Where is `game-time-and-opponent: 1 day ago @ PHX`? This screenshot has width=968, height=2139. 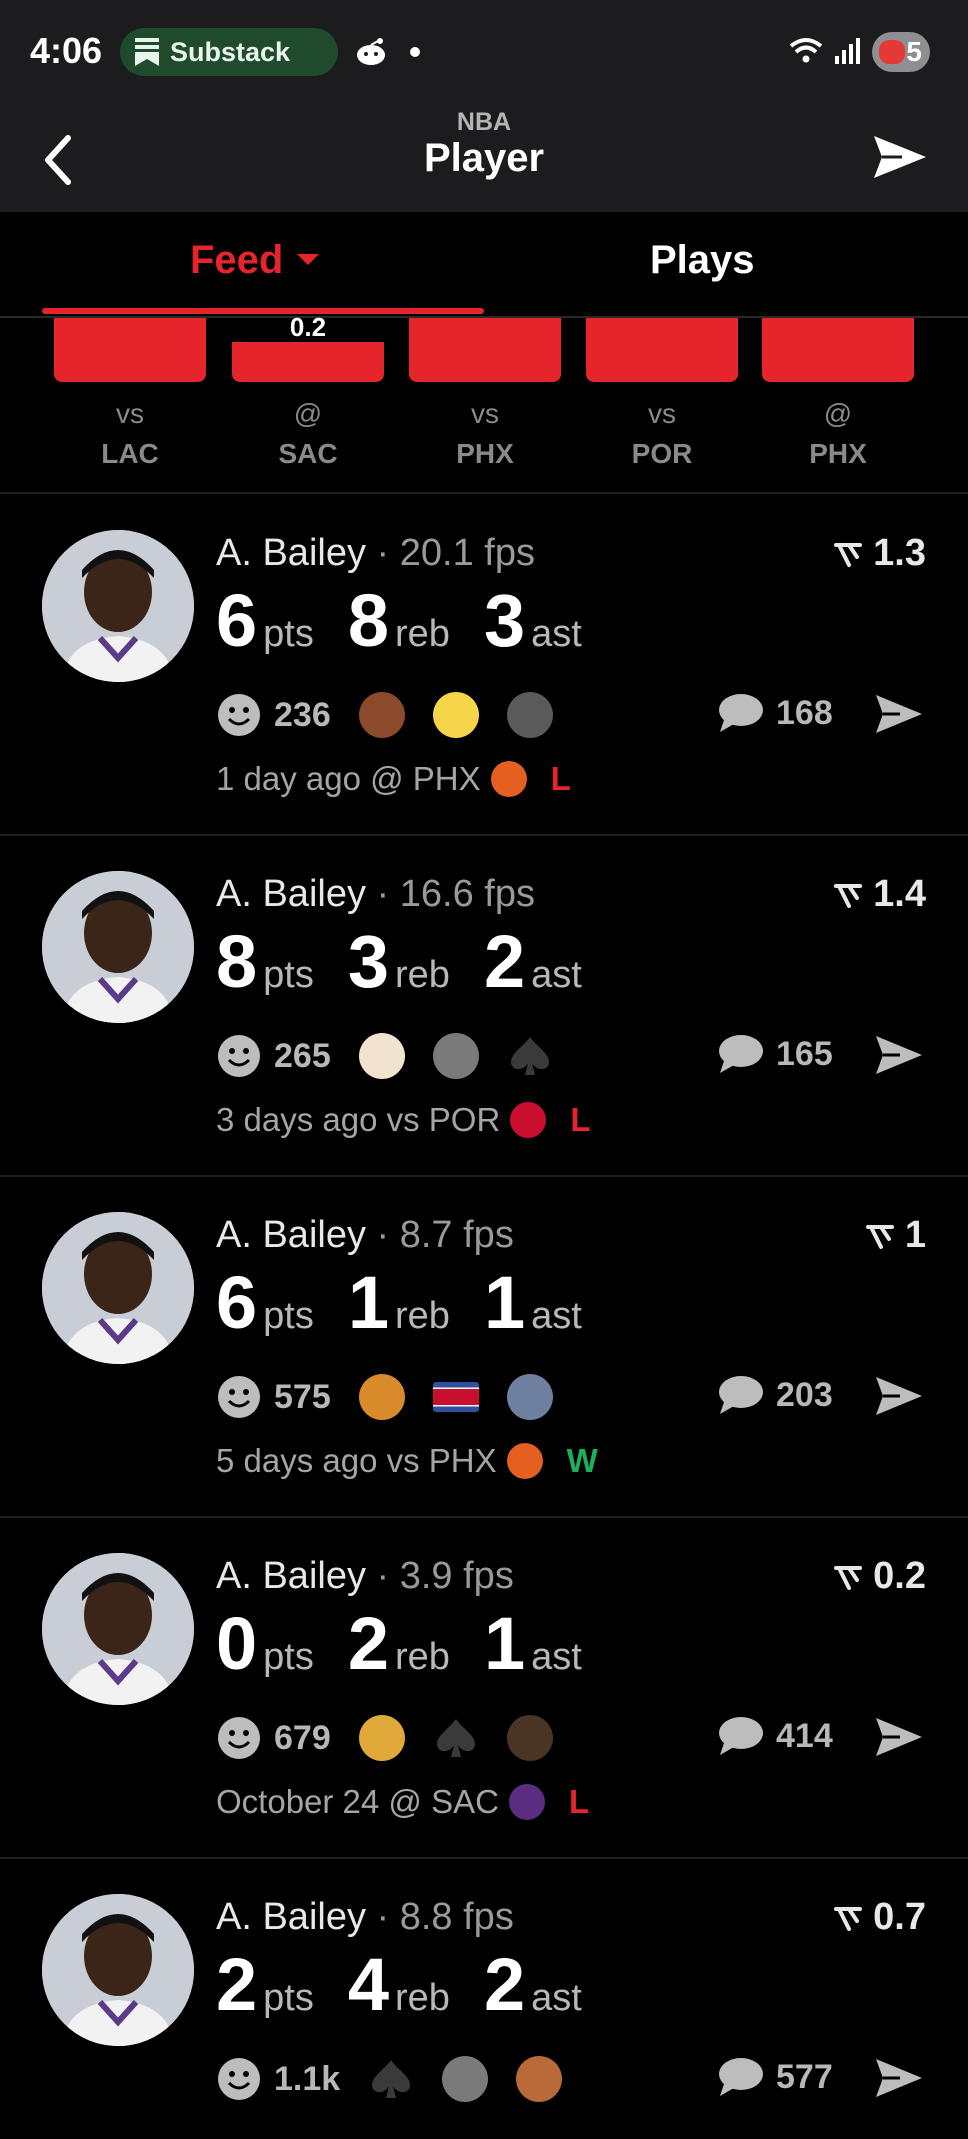 game-time-and-opponent: 1 day ago @ PHX is located at coordinates (348, 778).